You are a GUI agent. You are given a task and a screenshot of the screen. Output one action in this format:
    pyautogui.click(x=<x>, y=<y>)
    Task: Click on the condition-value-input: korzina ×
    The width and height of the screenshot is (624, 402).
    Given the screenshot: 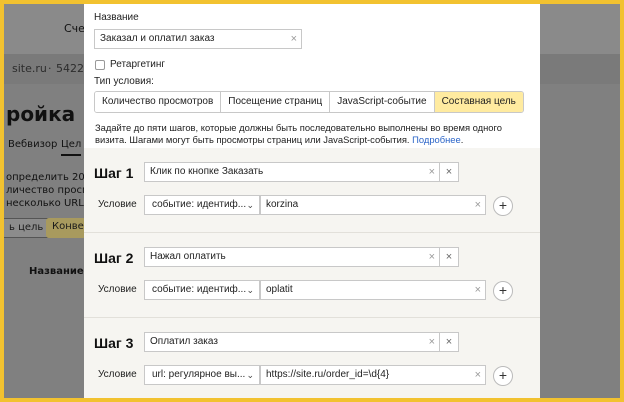 What is the action you would take?
    pyautogui.click(x=373, y=205)
    